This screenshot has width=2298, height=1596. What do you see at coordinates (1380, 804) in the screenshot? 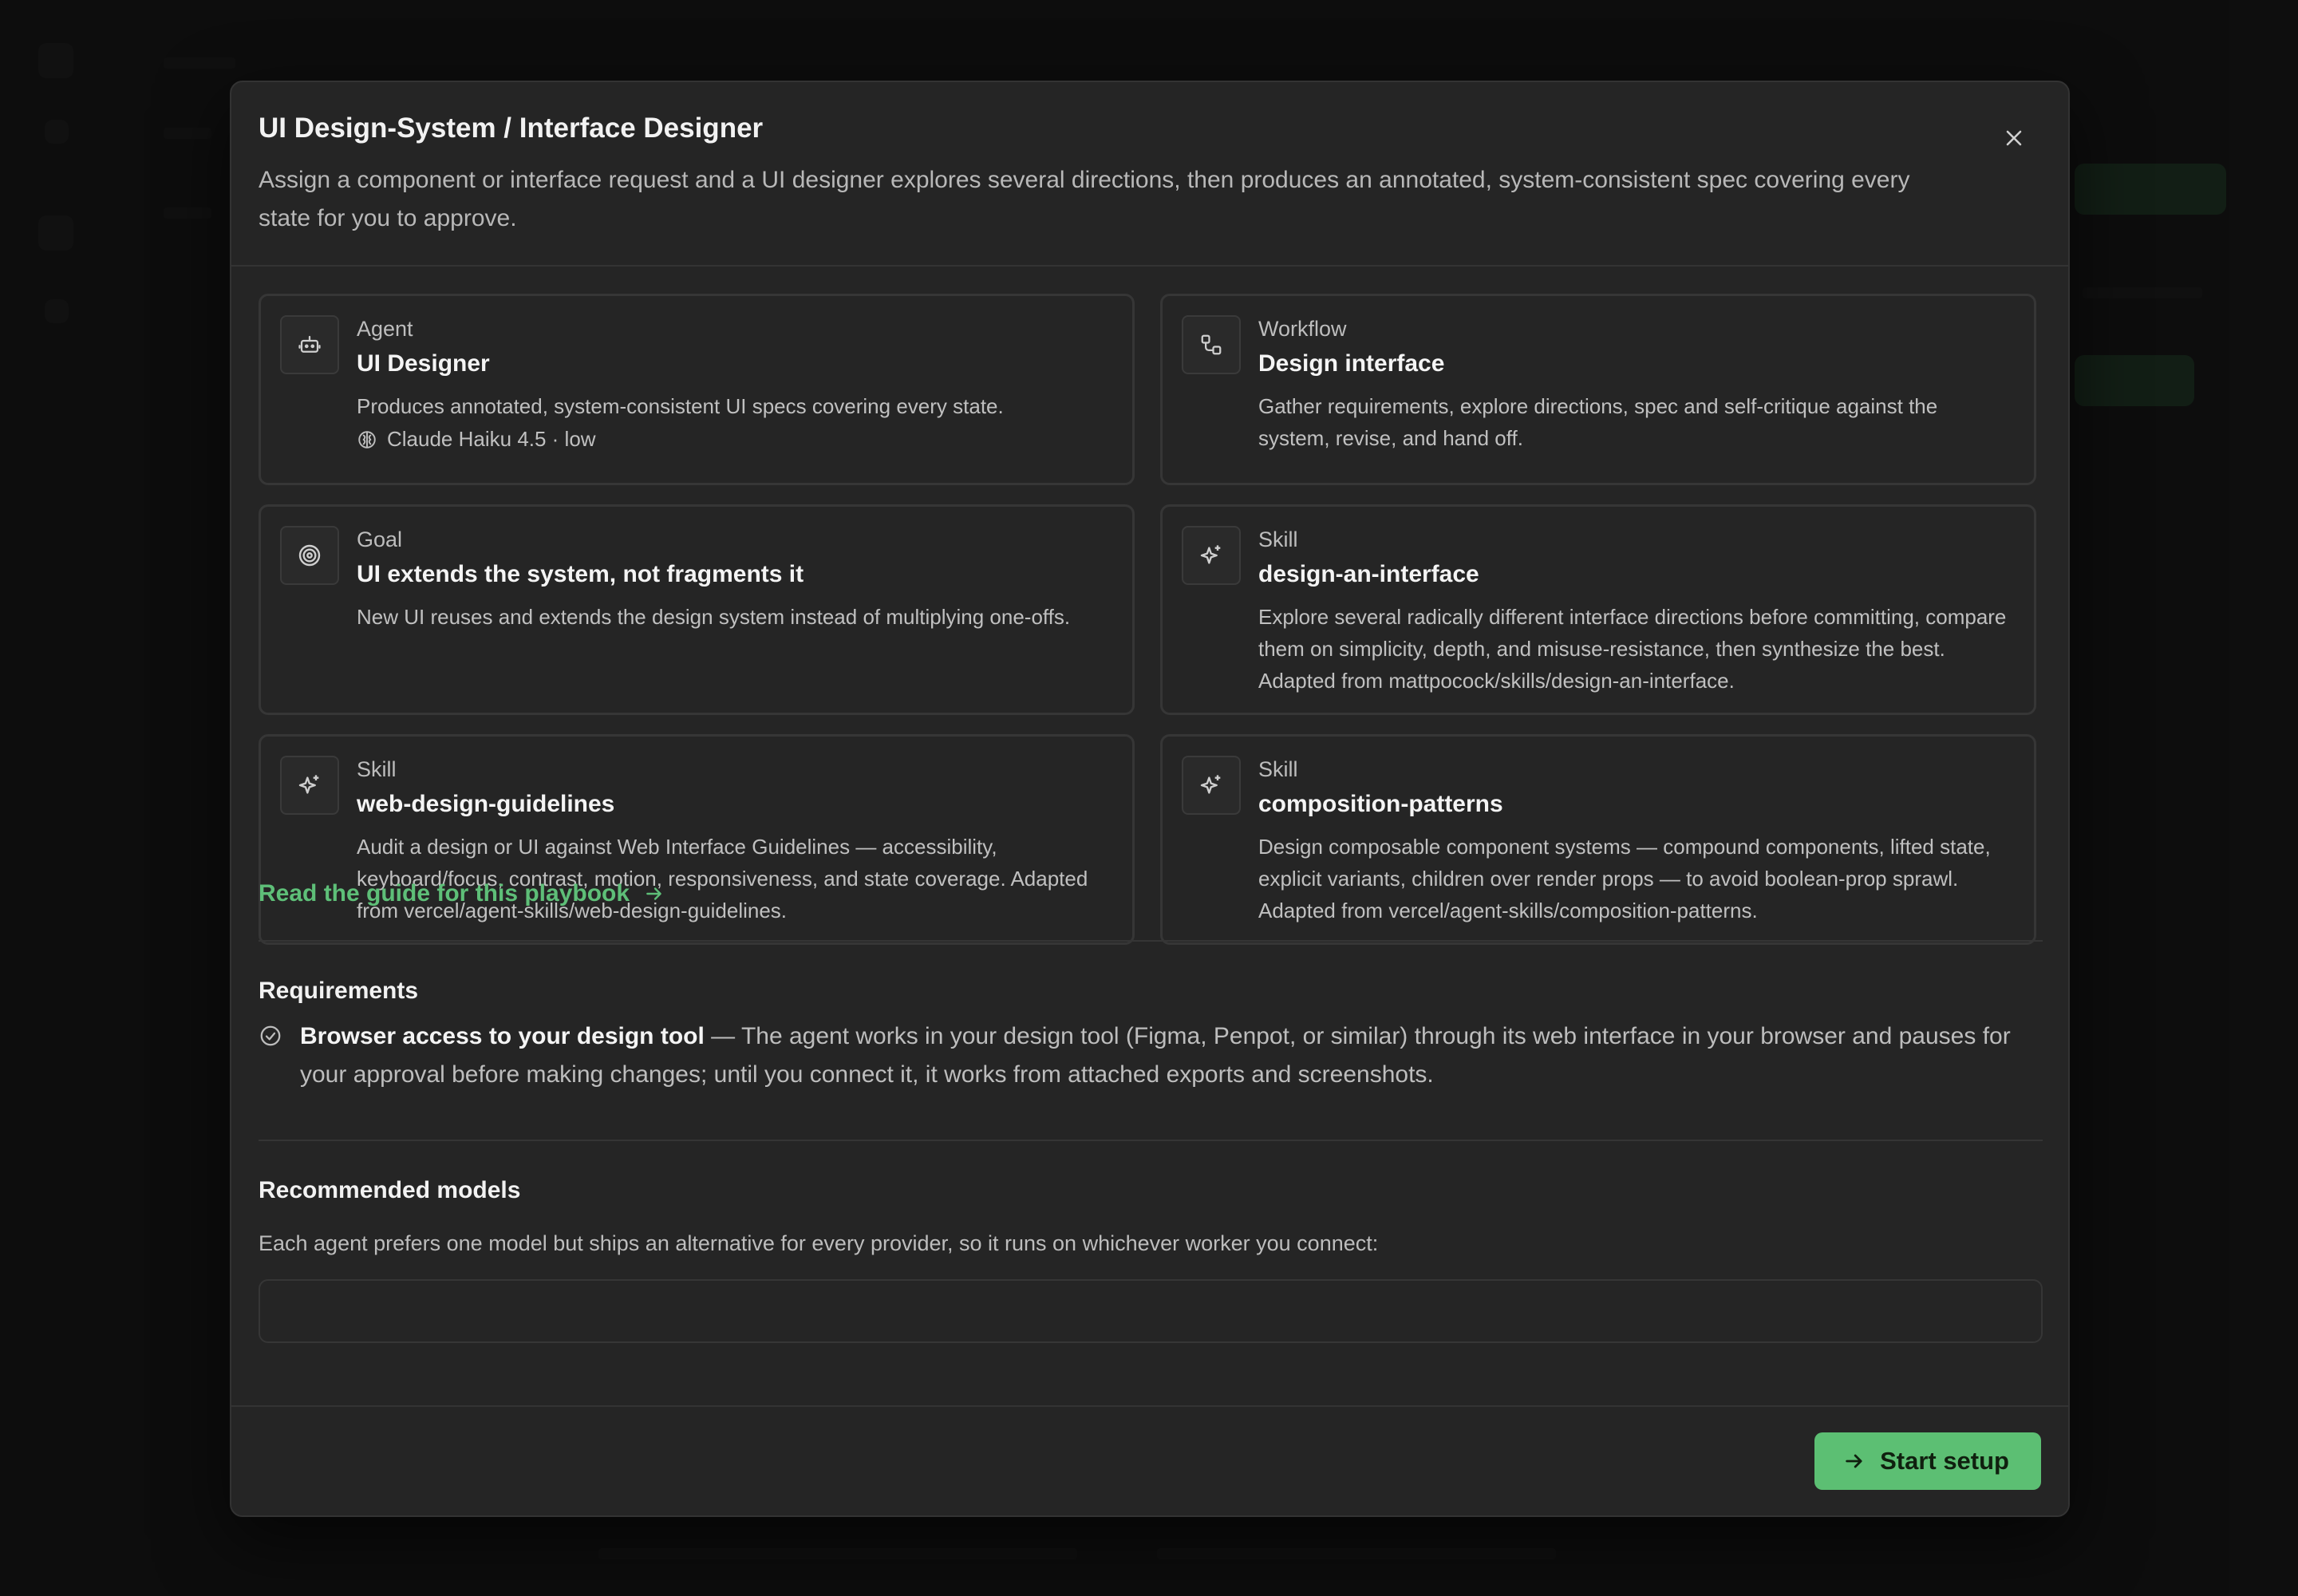
I see `card-title: composition-patterns` at bounding box center [1380, 804].